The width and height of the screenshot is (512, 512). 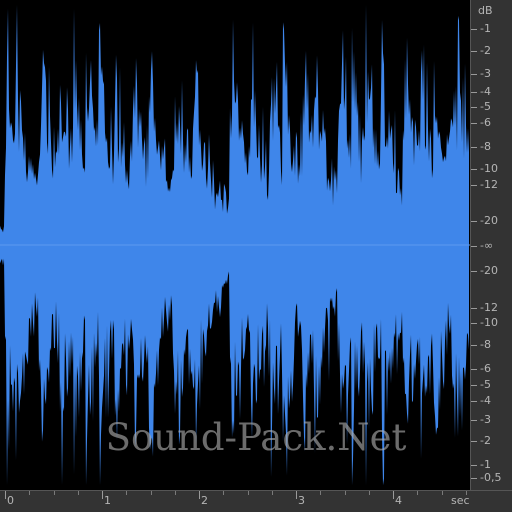 What do you see at coordinates (487, 245) in the screenshot?
I see `db-scale-label: -∞` at bounding box center [487, 245].